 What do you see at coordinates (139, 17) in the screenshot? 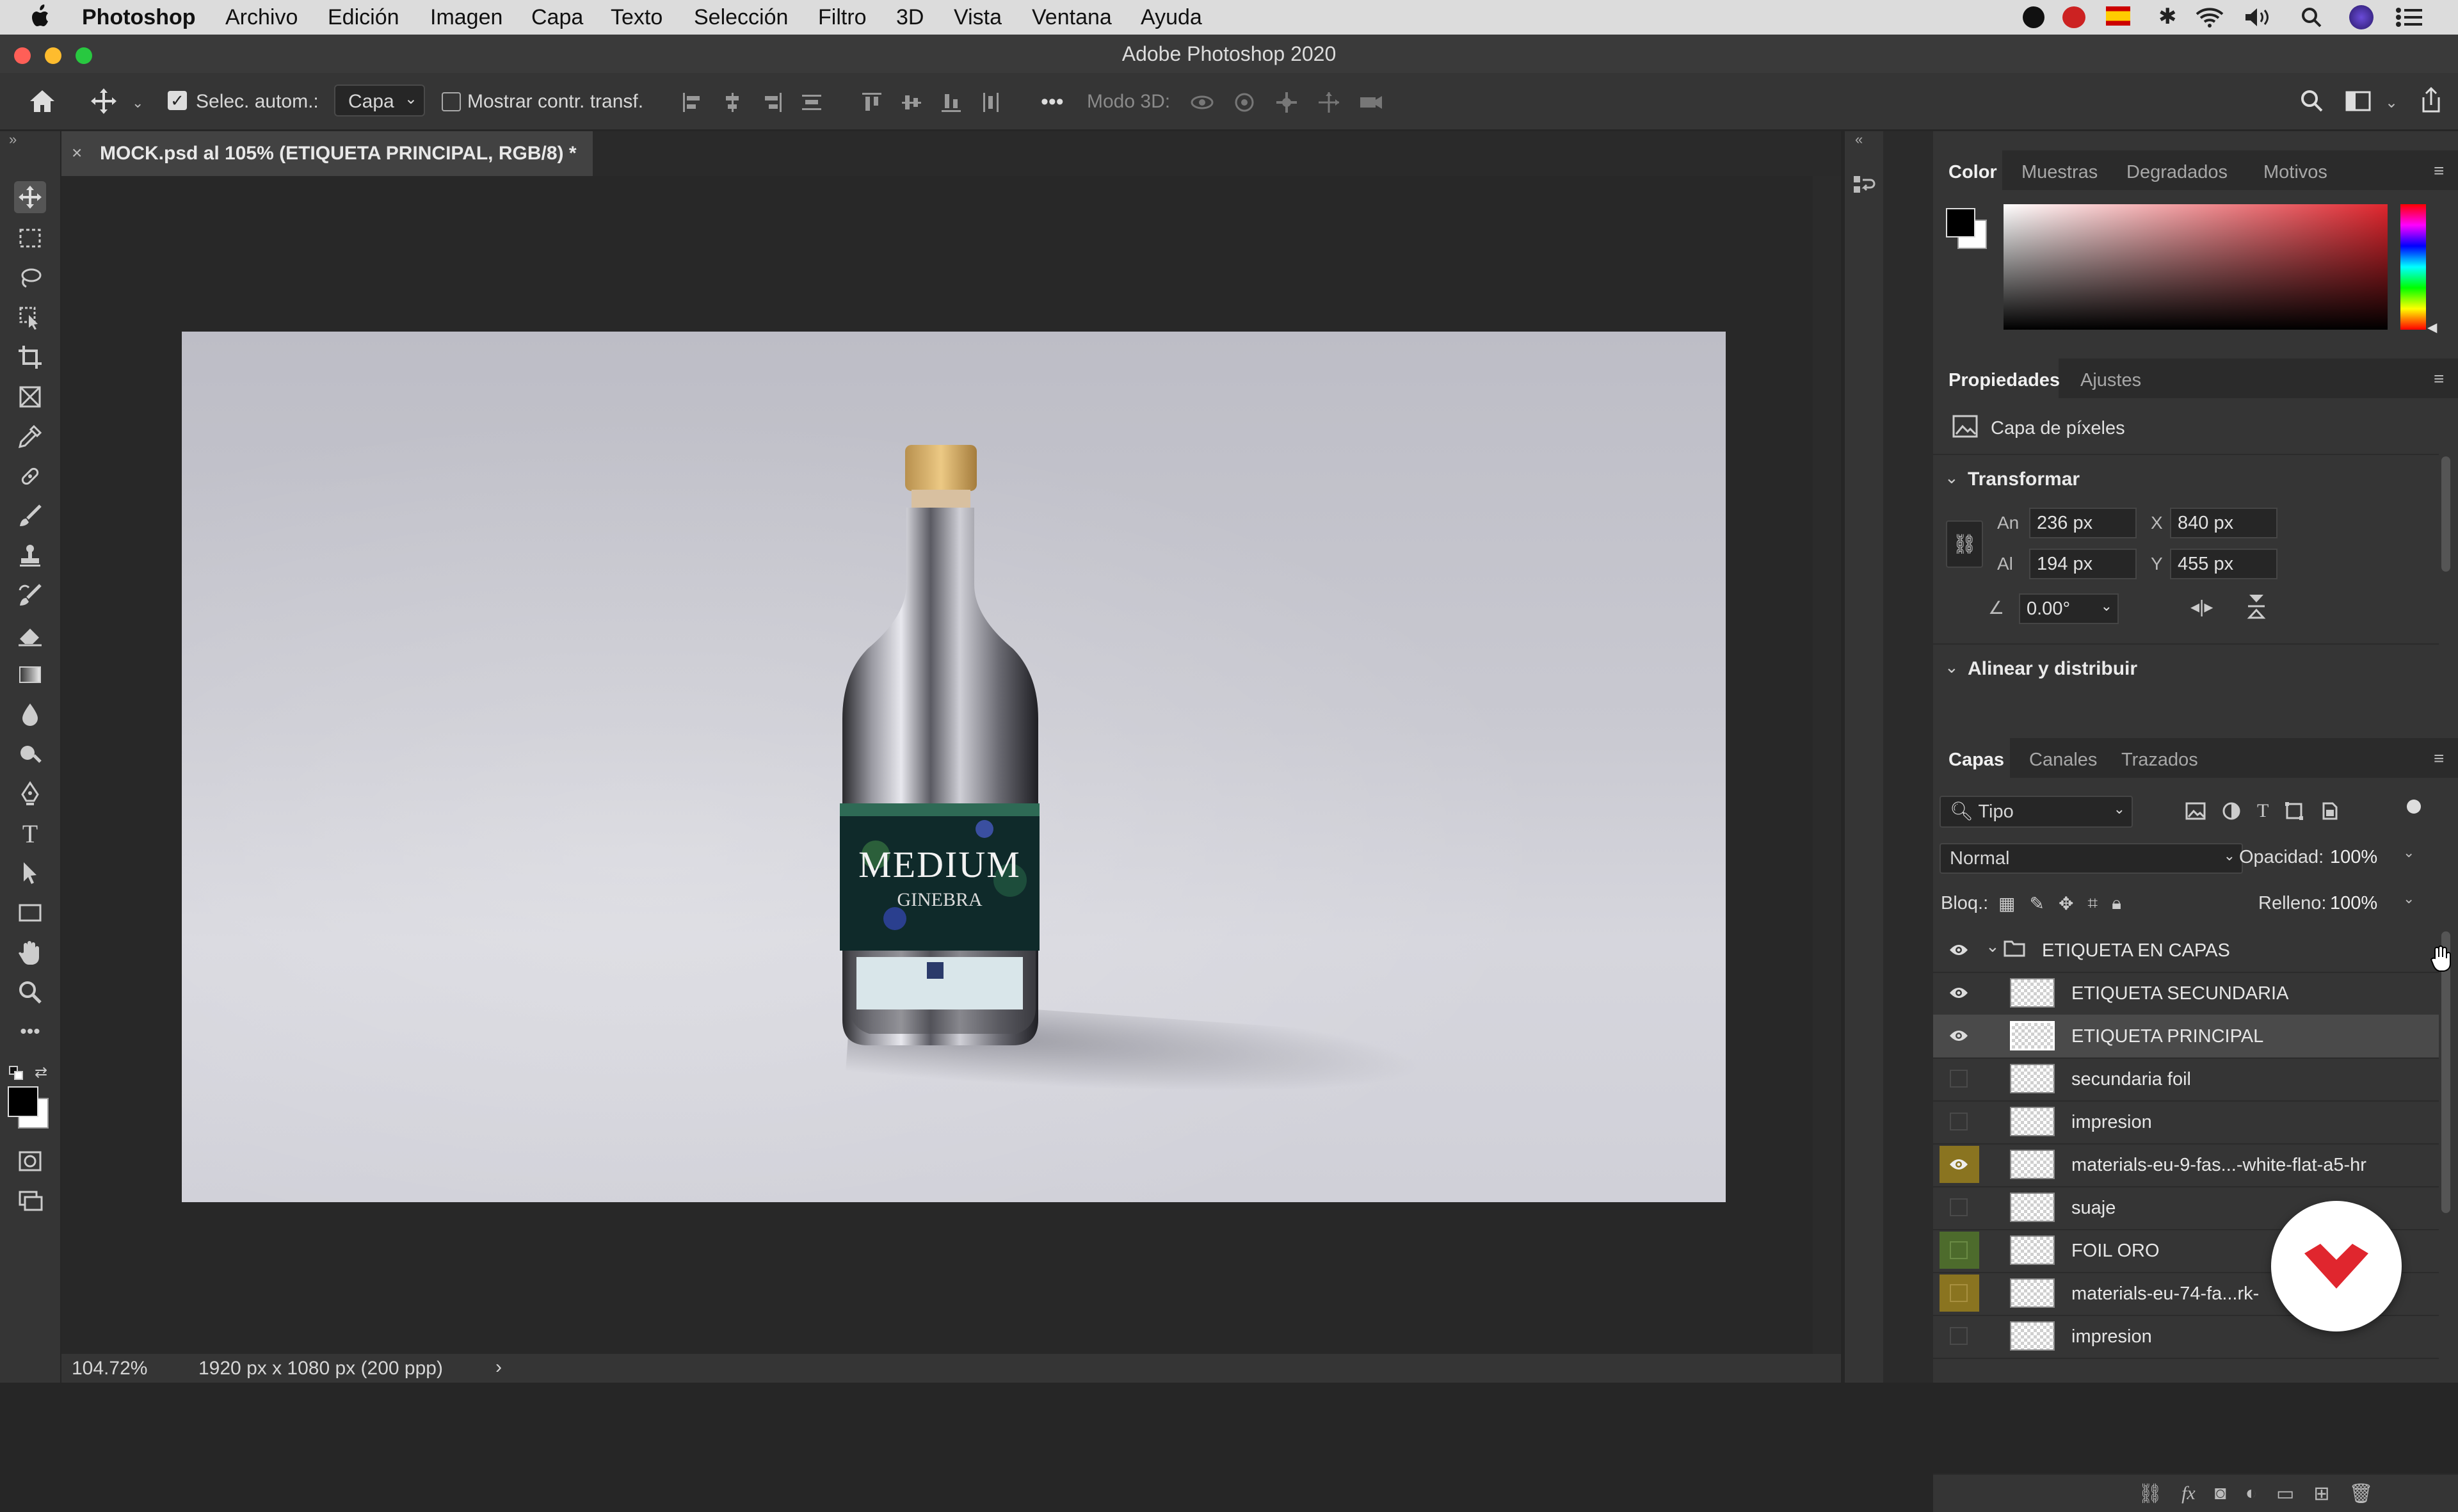
I see `menu-app-name: Photoshop` at bounding box center [139, 17].